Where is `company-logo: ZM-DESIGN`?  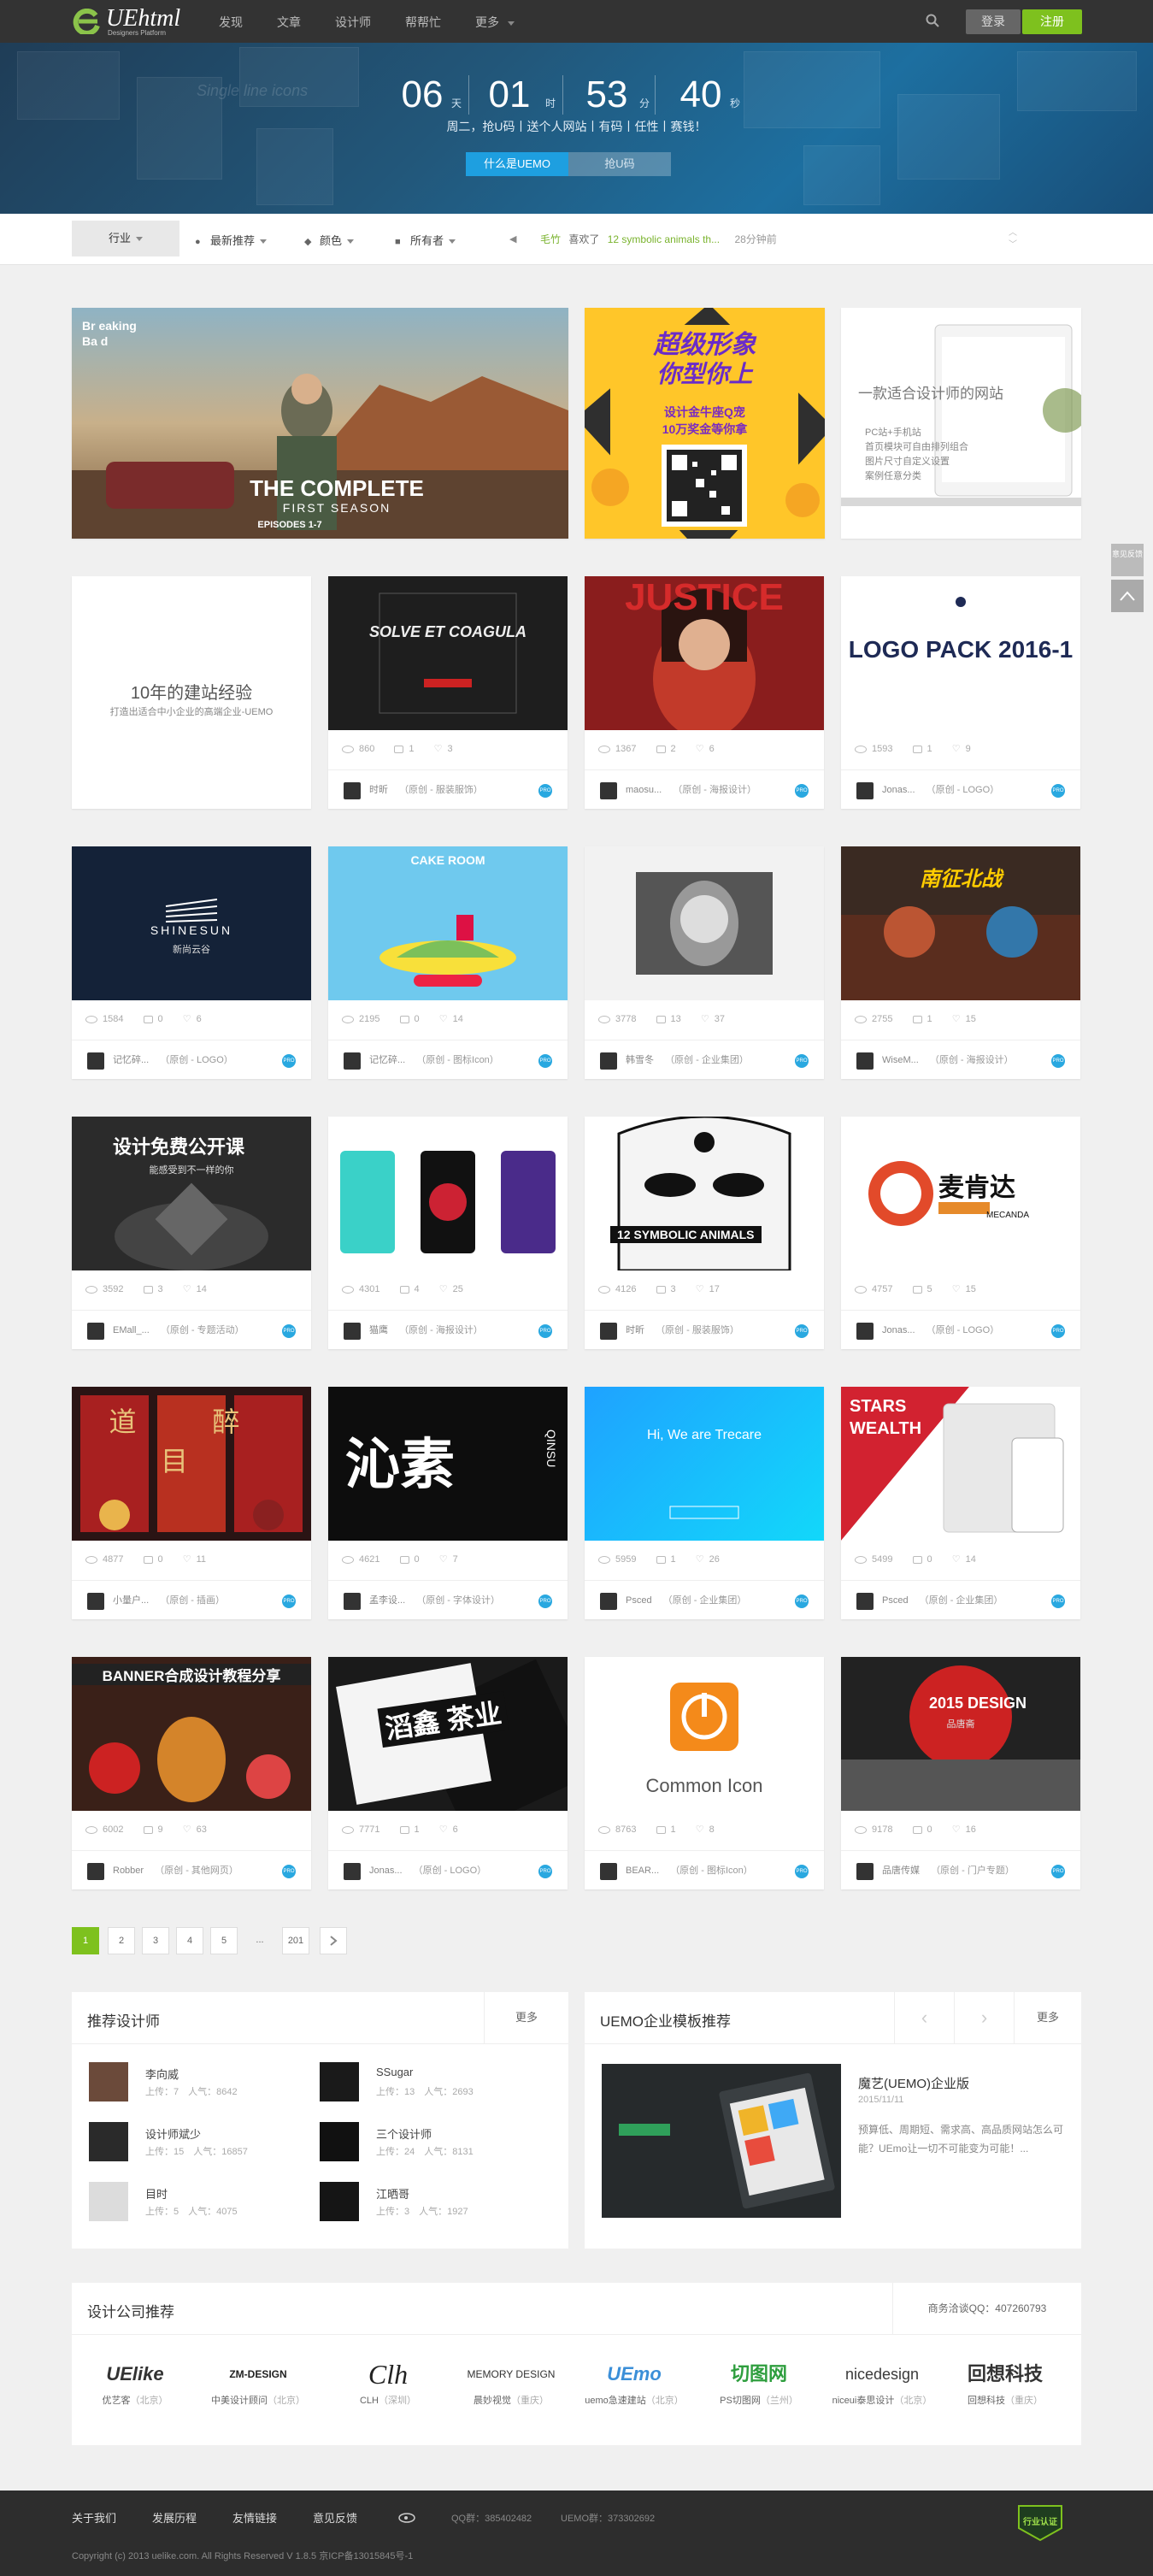 company-logo: ZM-DESIGN is located at coordinates (258, 2374).